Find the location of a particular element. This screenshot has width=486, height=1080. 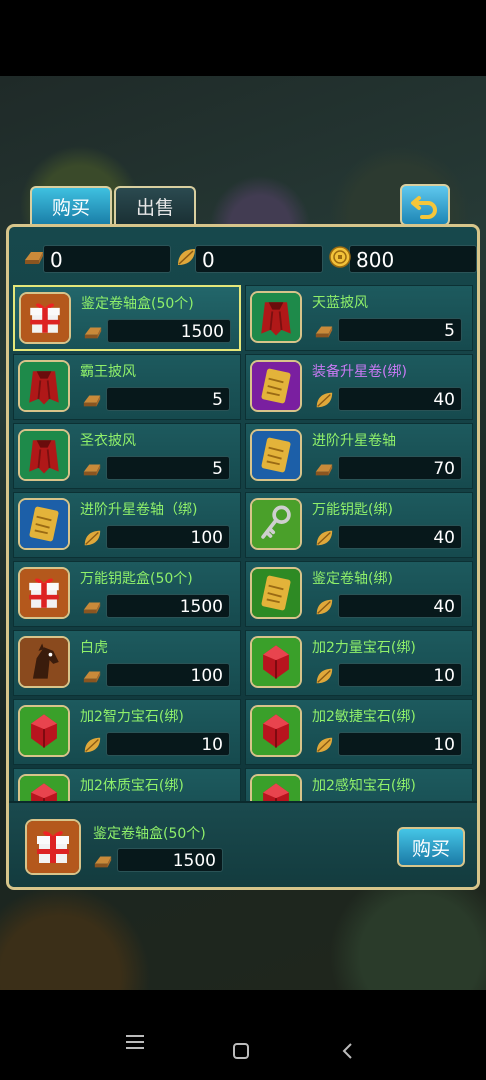

shop-item: 鉴定卷轴盒(50个) 1500 is located at coordinates (127, 318).